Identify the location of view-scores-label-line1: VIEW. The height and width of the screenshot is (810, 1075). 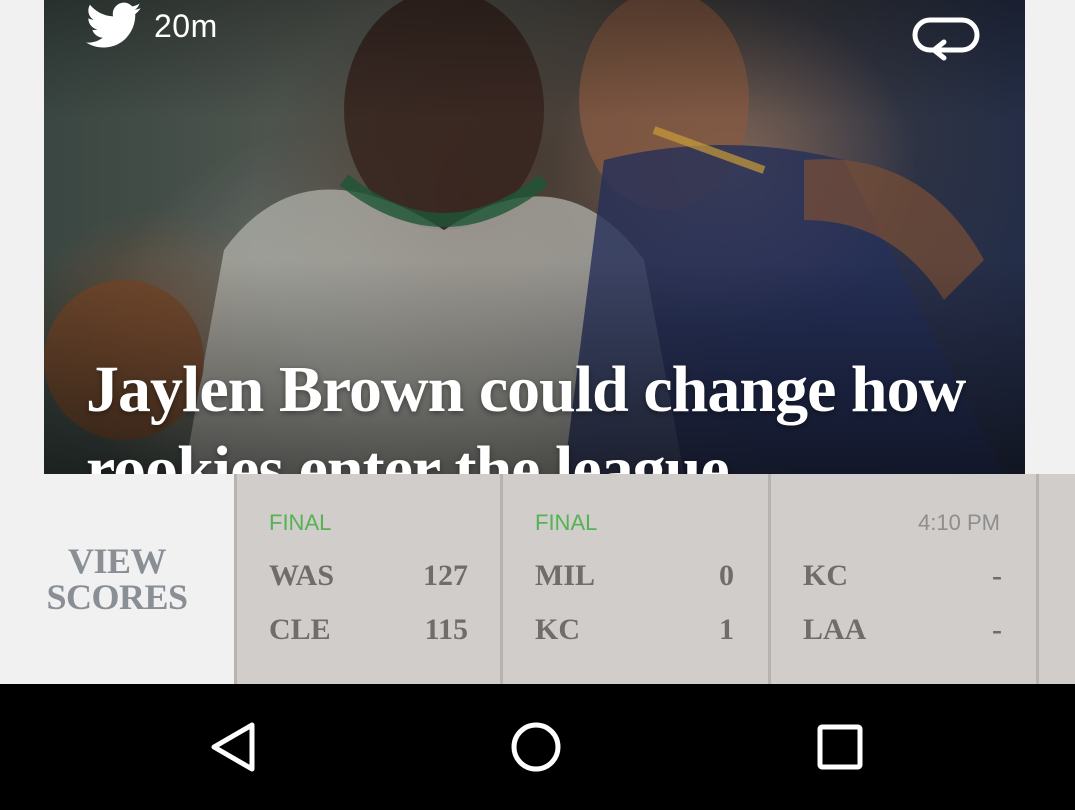
(117, 561).